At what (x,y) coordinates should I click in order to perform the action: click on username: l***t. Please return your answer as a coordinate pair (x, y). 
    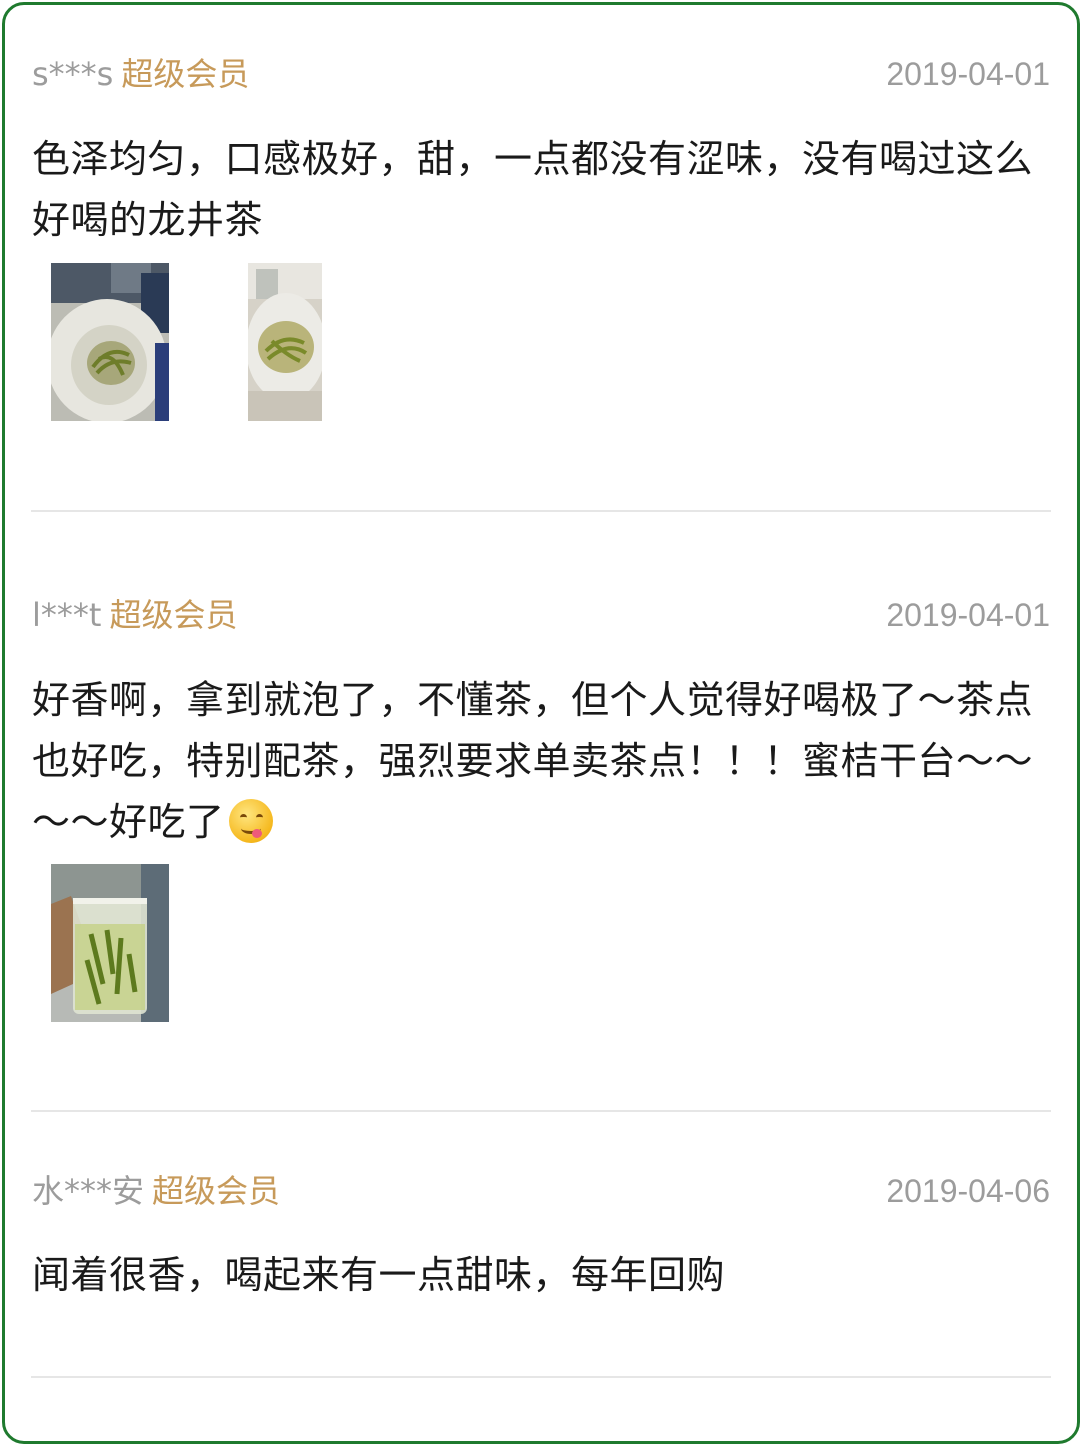
    Looking at the image, I should click on (67, 615).